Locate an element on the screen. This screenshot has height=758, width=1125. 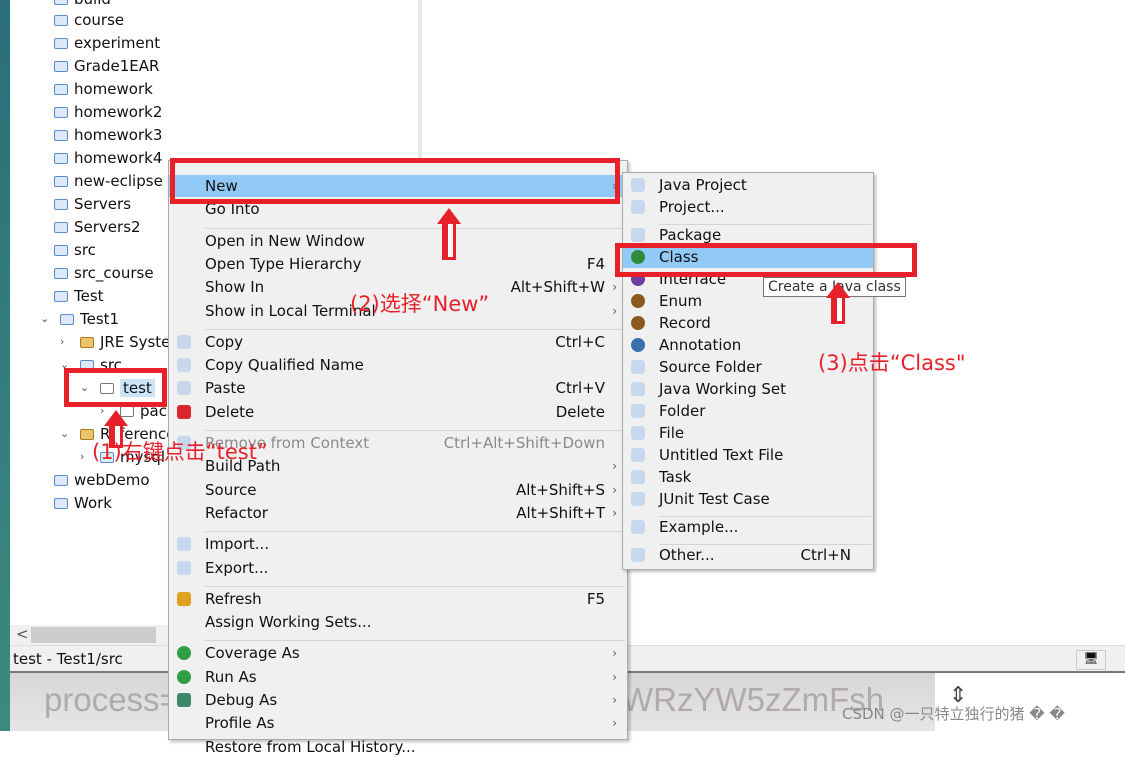
menu-item-java-working-set: Java Working Set is located at coordinates (748, 389).